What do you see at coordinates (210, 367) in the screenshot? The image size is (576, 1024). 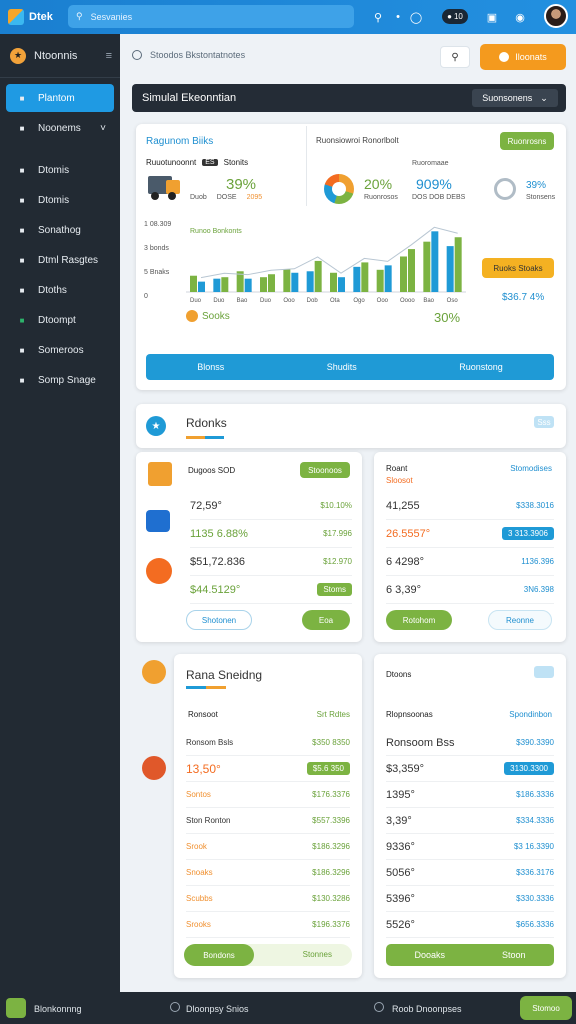 I see `overview-btn-left: Blonss` at bounding box center [210, 367].